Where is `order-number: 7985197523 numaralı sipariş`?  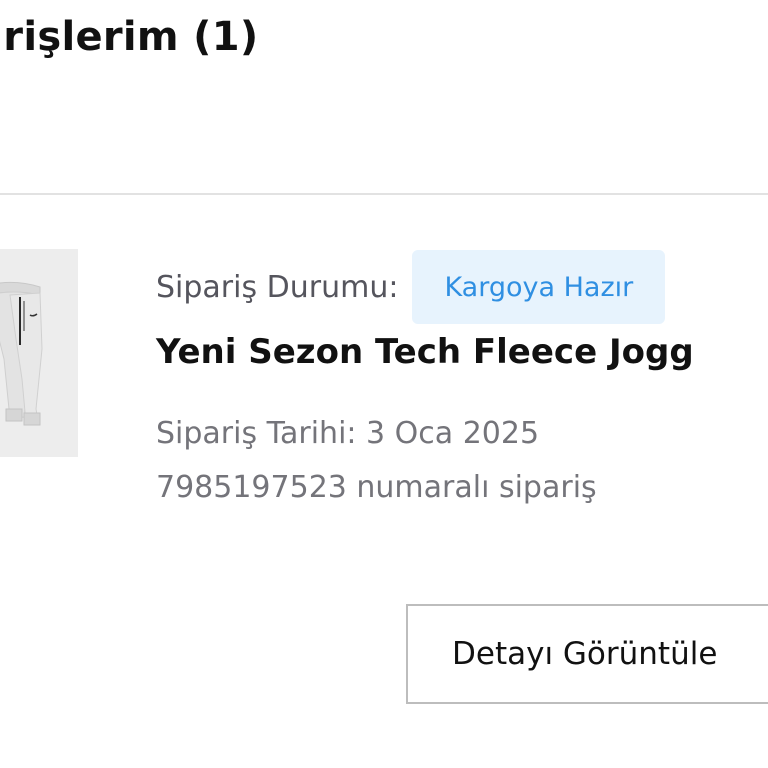
order-number: 7985197523 numaralı sipariş is located at coordinates (376, 487).